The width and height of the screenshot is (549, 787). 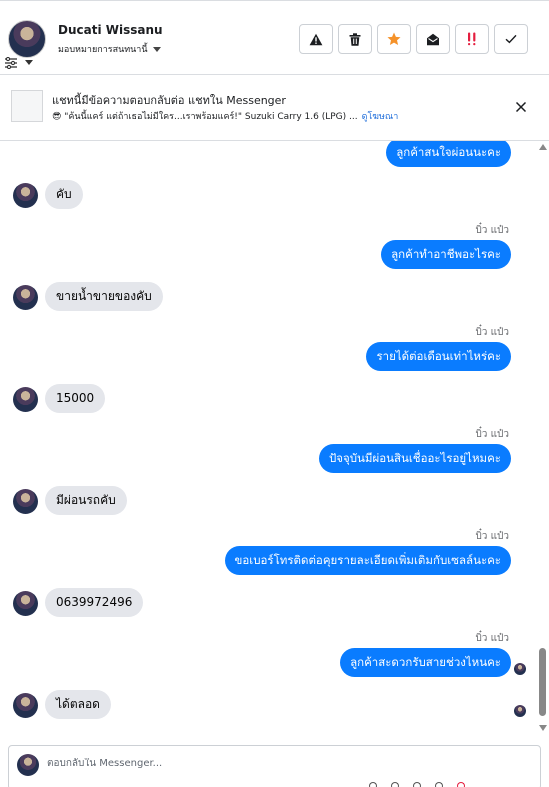 I want to click on exclamation-icon, so click(x=472, y=39).